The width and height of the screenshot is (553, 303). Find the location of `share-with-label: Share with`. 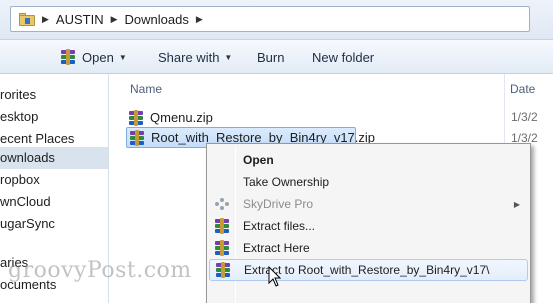

share-with-label: Share with is located at coordinates (189, 57).